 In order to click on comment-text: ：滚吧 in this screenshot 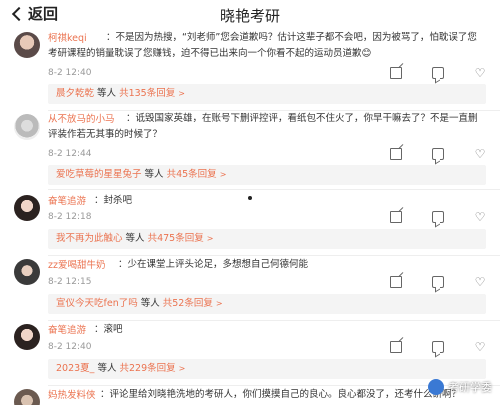, I will do `click(108, 329)`.